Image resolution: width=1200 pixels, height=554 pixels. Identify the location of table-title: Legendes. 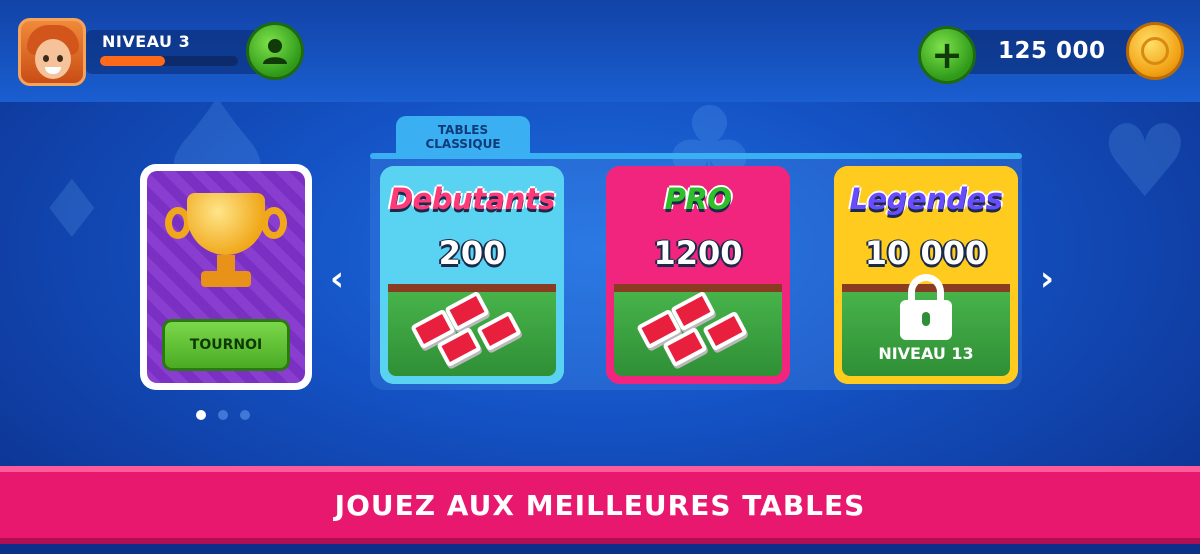
(926, 199).